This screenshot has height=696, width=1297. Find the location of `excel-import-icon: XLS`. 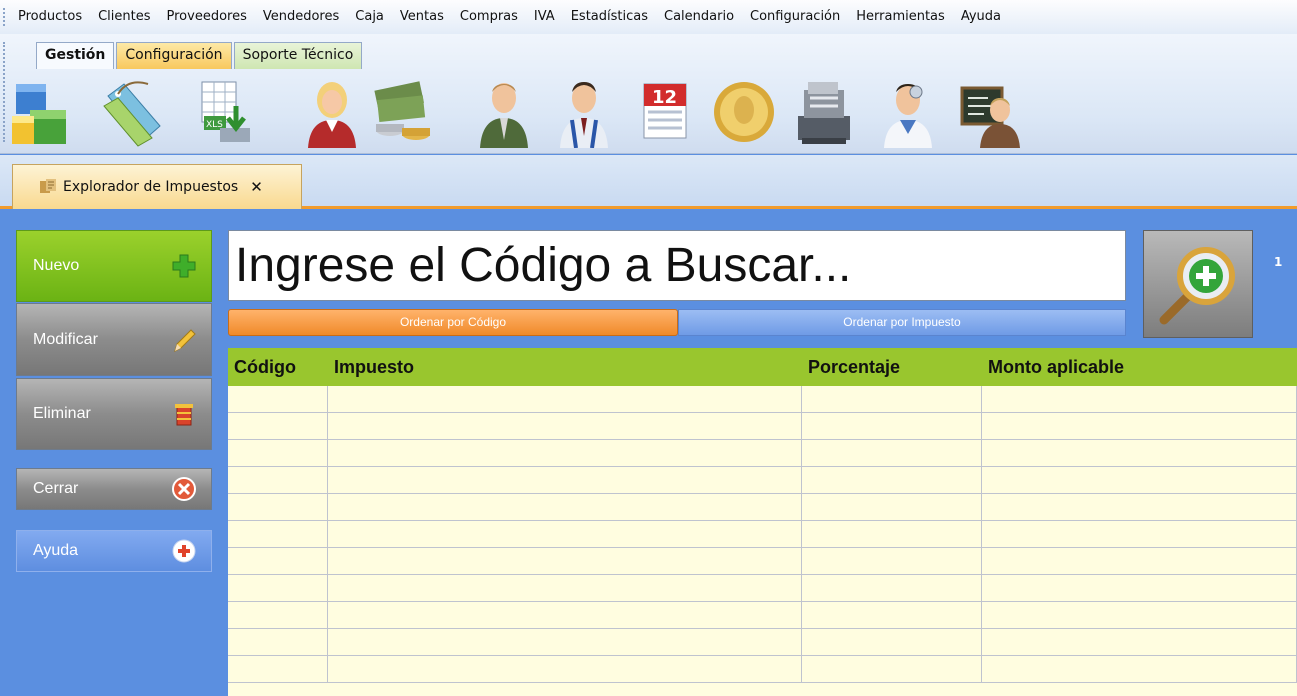

excel-import-icon: XLS is located at coordinates (224, 112).